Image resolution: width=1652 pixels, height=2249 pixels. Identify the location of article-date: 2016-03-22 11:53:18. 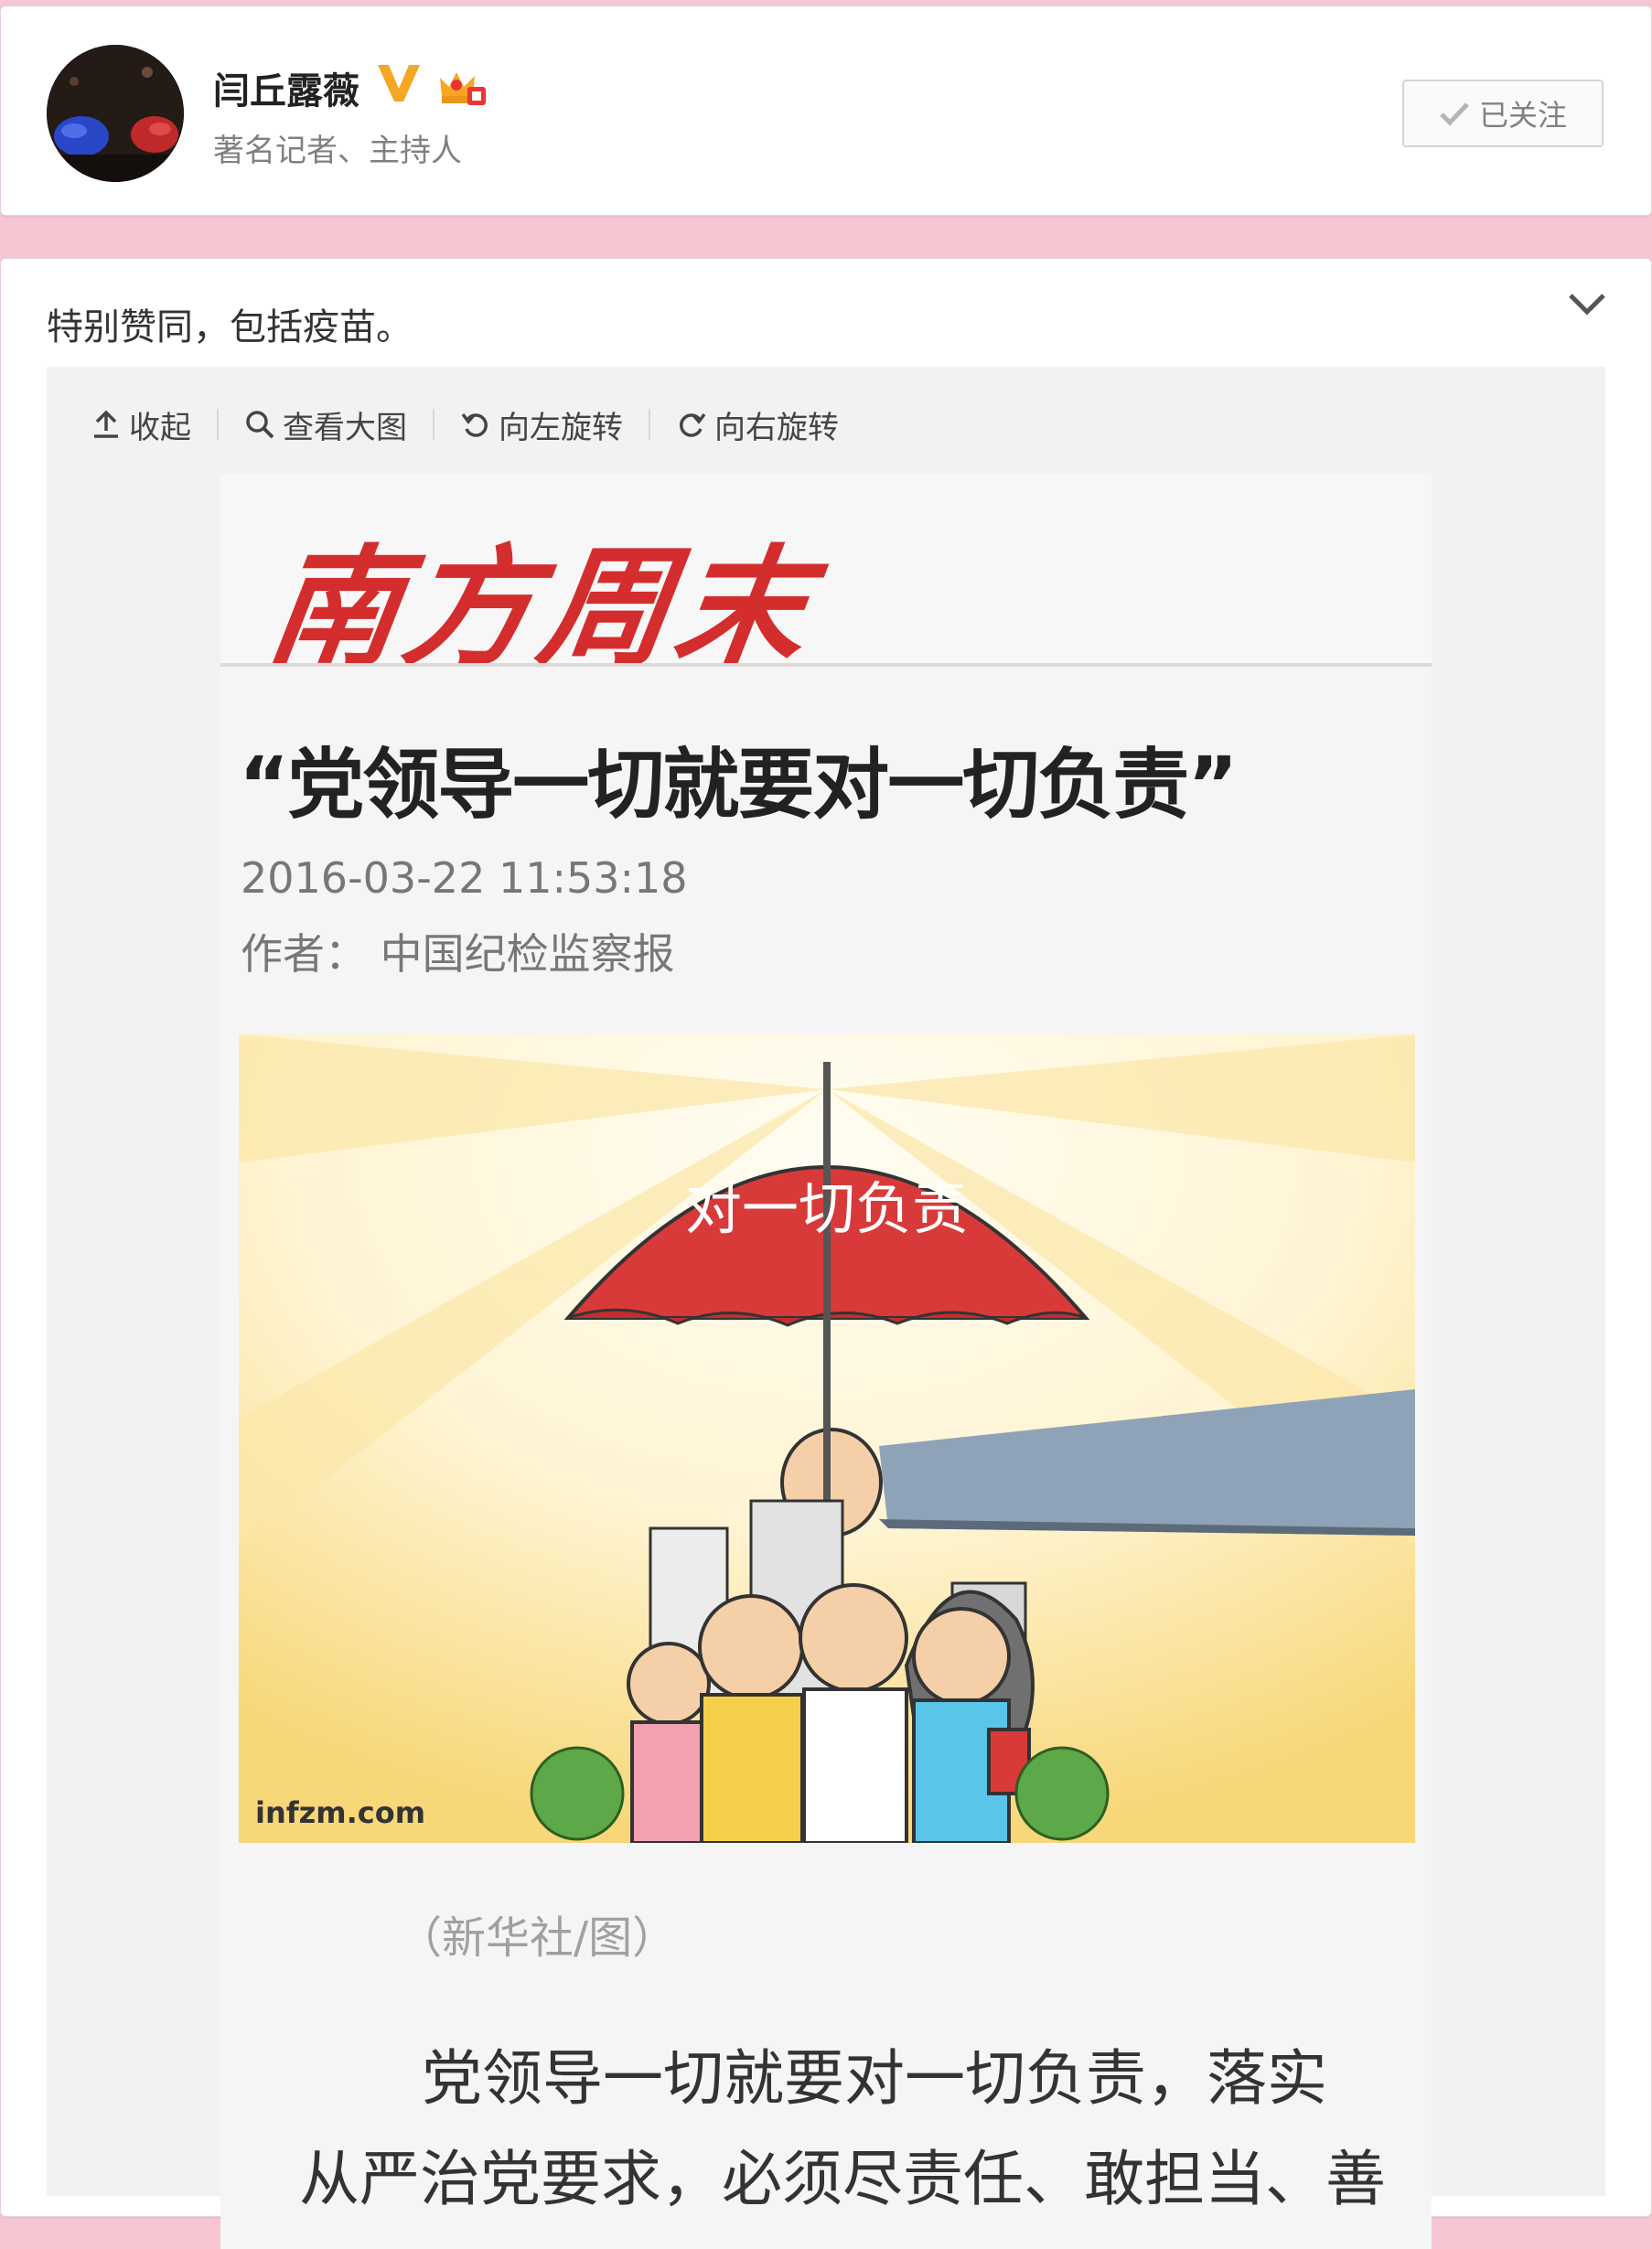
(464, 878).